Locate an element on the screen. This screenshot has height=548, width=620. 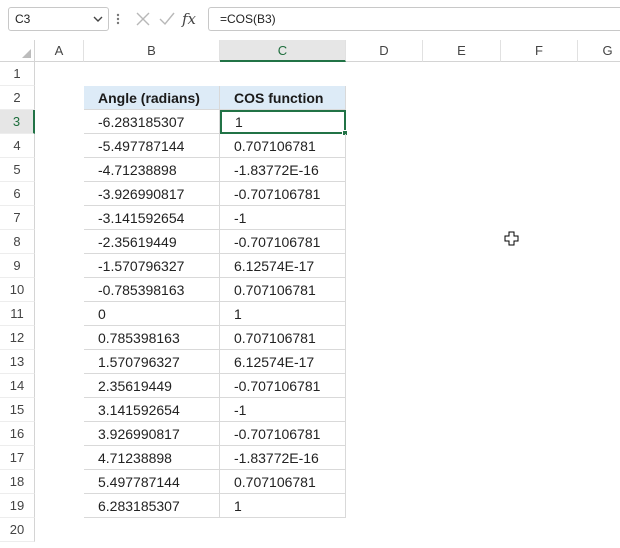
column-header-f: F is located at coordinates (539, 51).